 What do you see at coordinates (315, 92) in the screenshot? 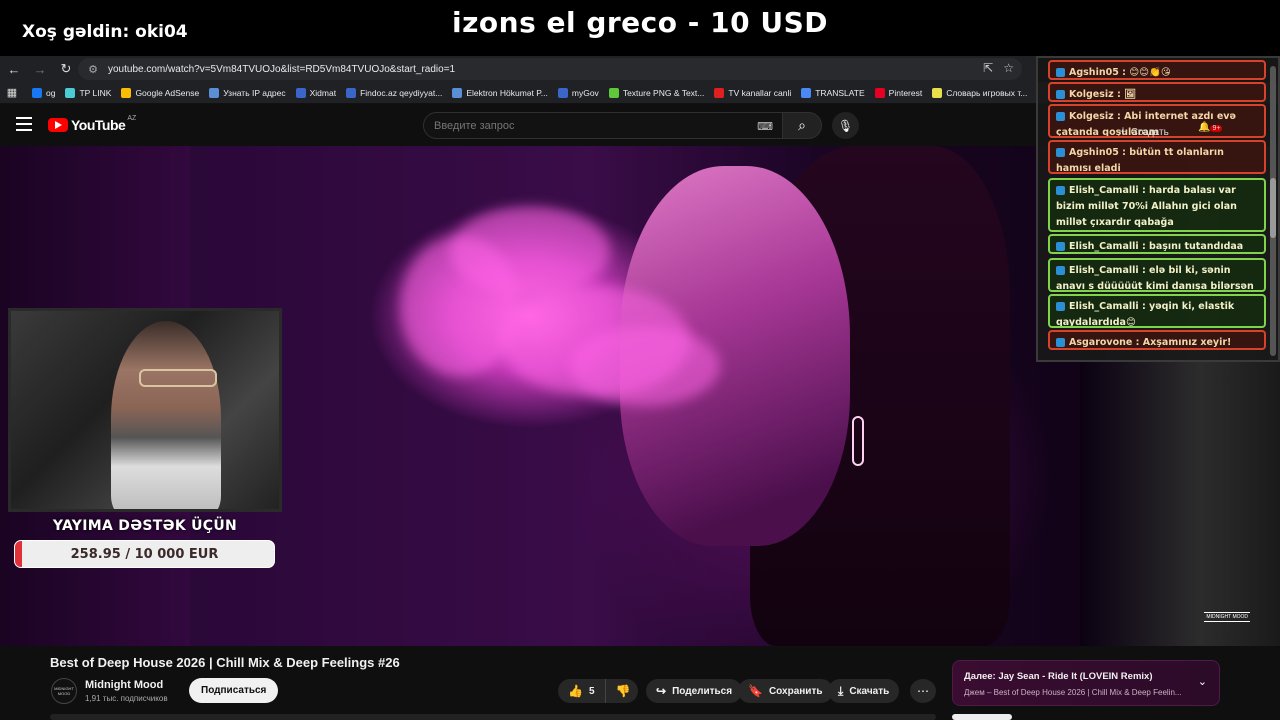
I see `bookmark-item: Xidmat` at bounding box center [315, 92].